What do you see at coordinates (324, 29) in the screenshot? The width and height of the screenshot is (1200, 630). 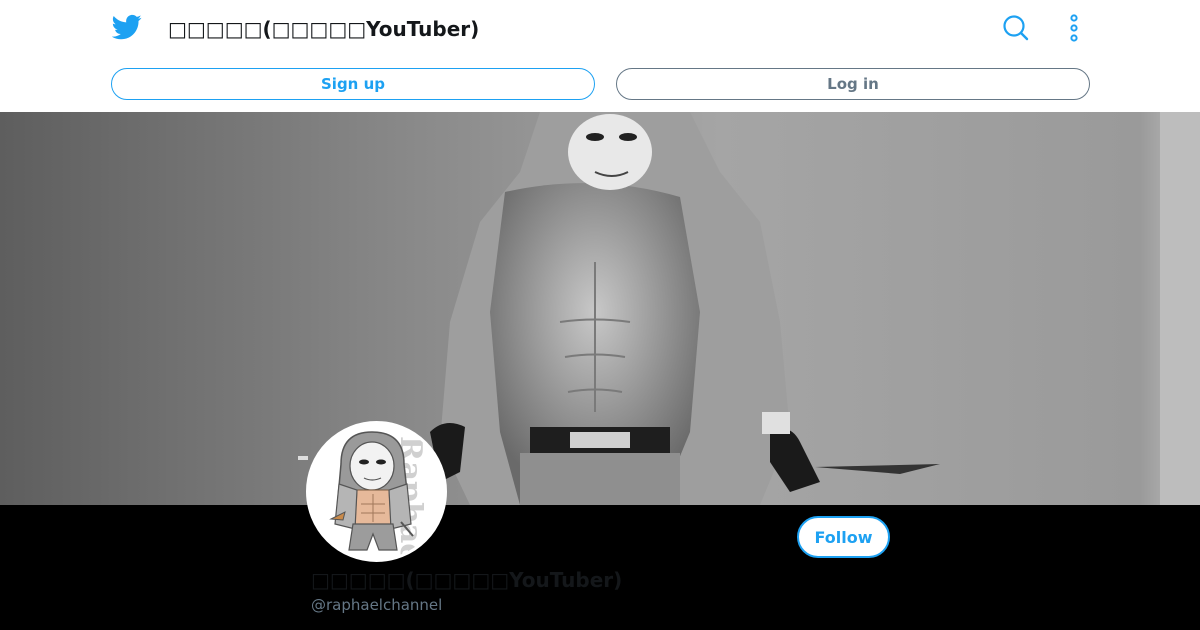 I see `page-title: □□□□□(□□□□□YouTuber)` at bounding box center [324, 29].